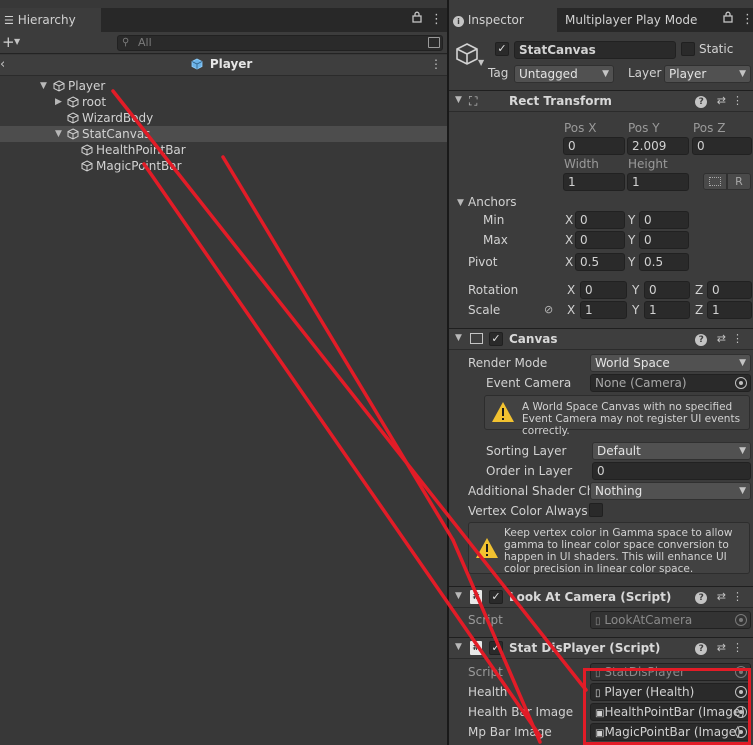 This screenshot has width=753, height=745. Describe the element at coordinates (502, 49) in the screenshot. I see `active-checkbox: ✓` at that location.